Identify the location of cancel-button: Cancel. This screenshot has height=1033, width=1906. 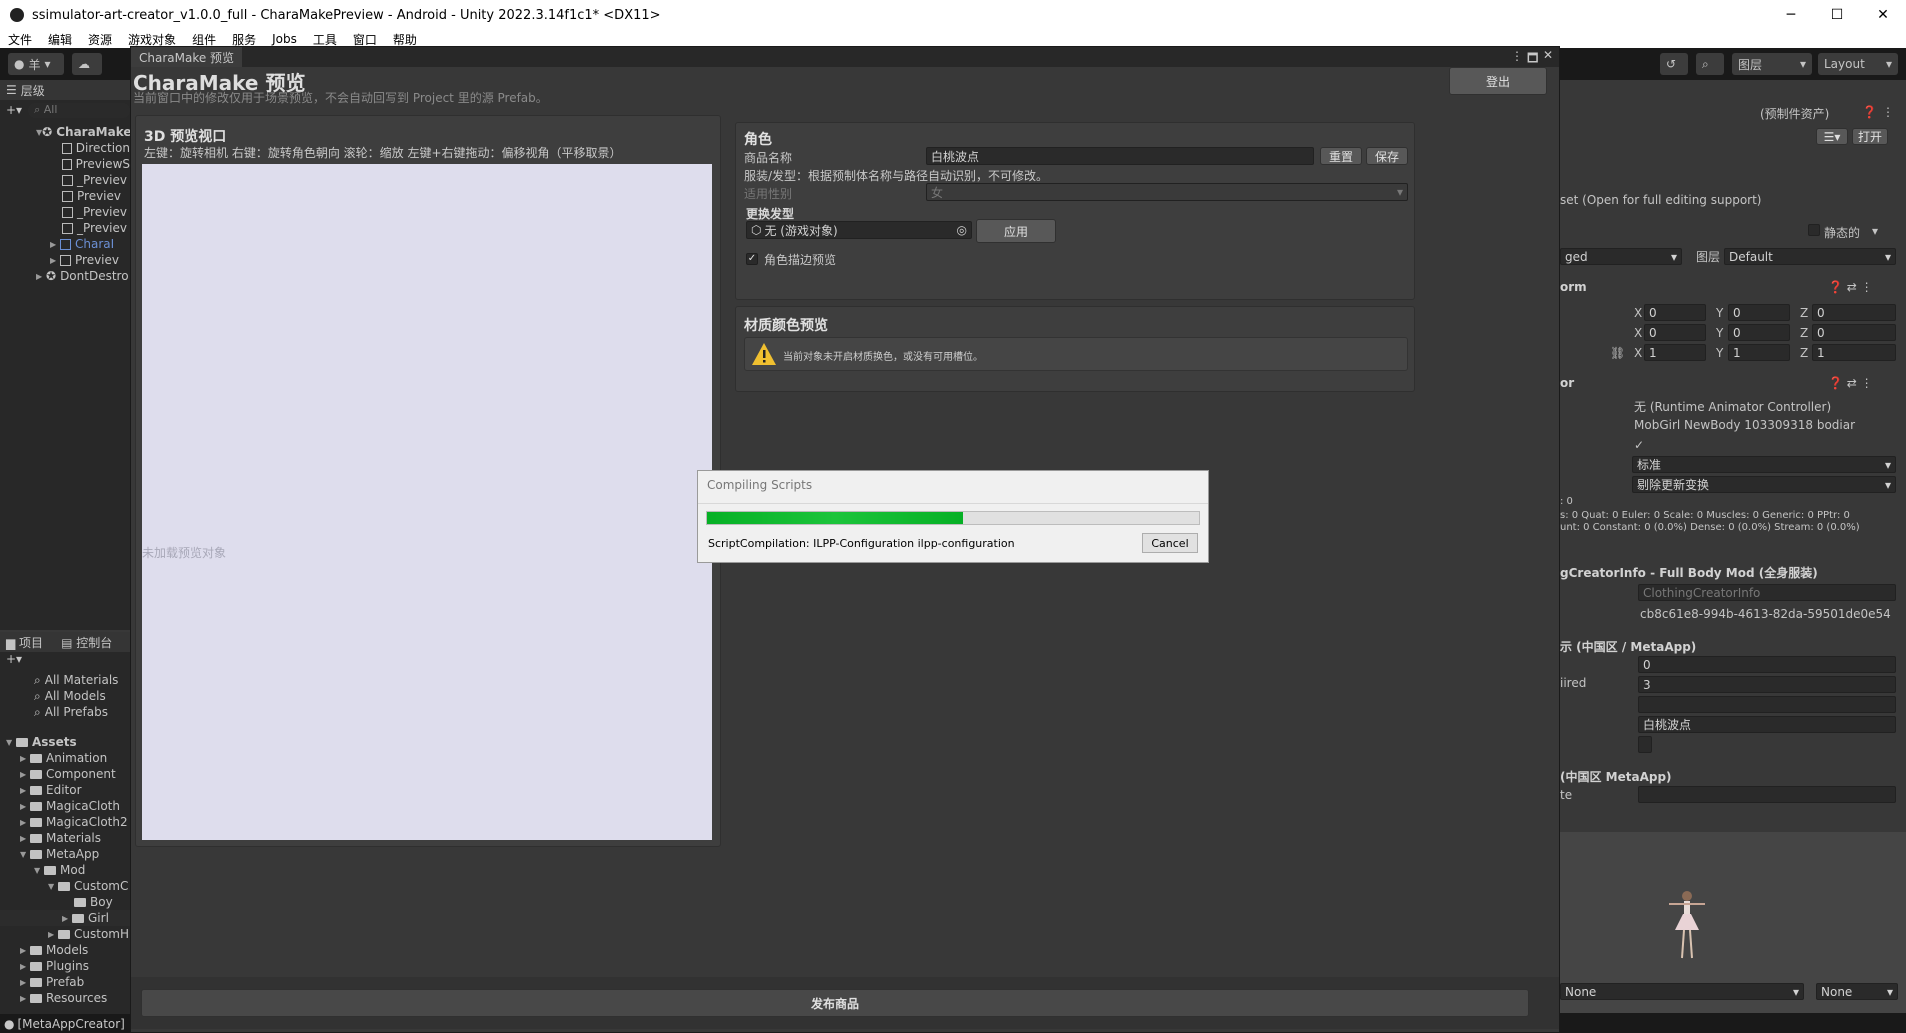
(1170, 543).